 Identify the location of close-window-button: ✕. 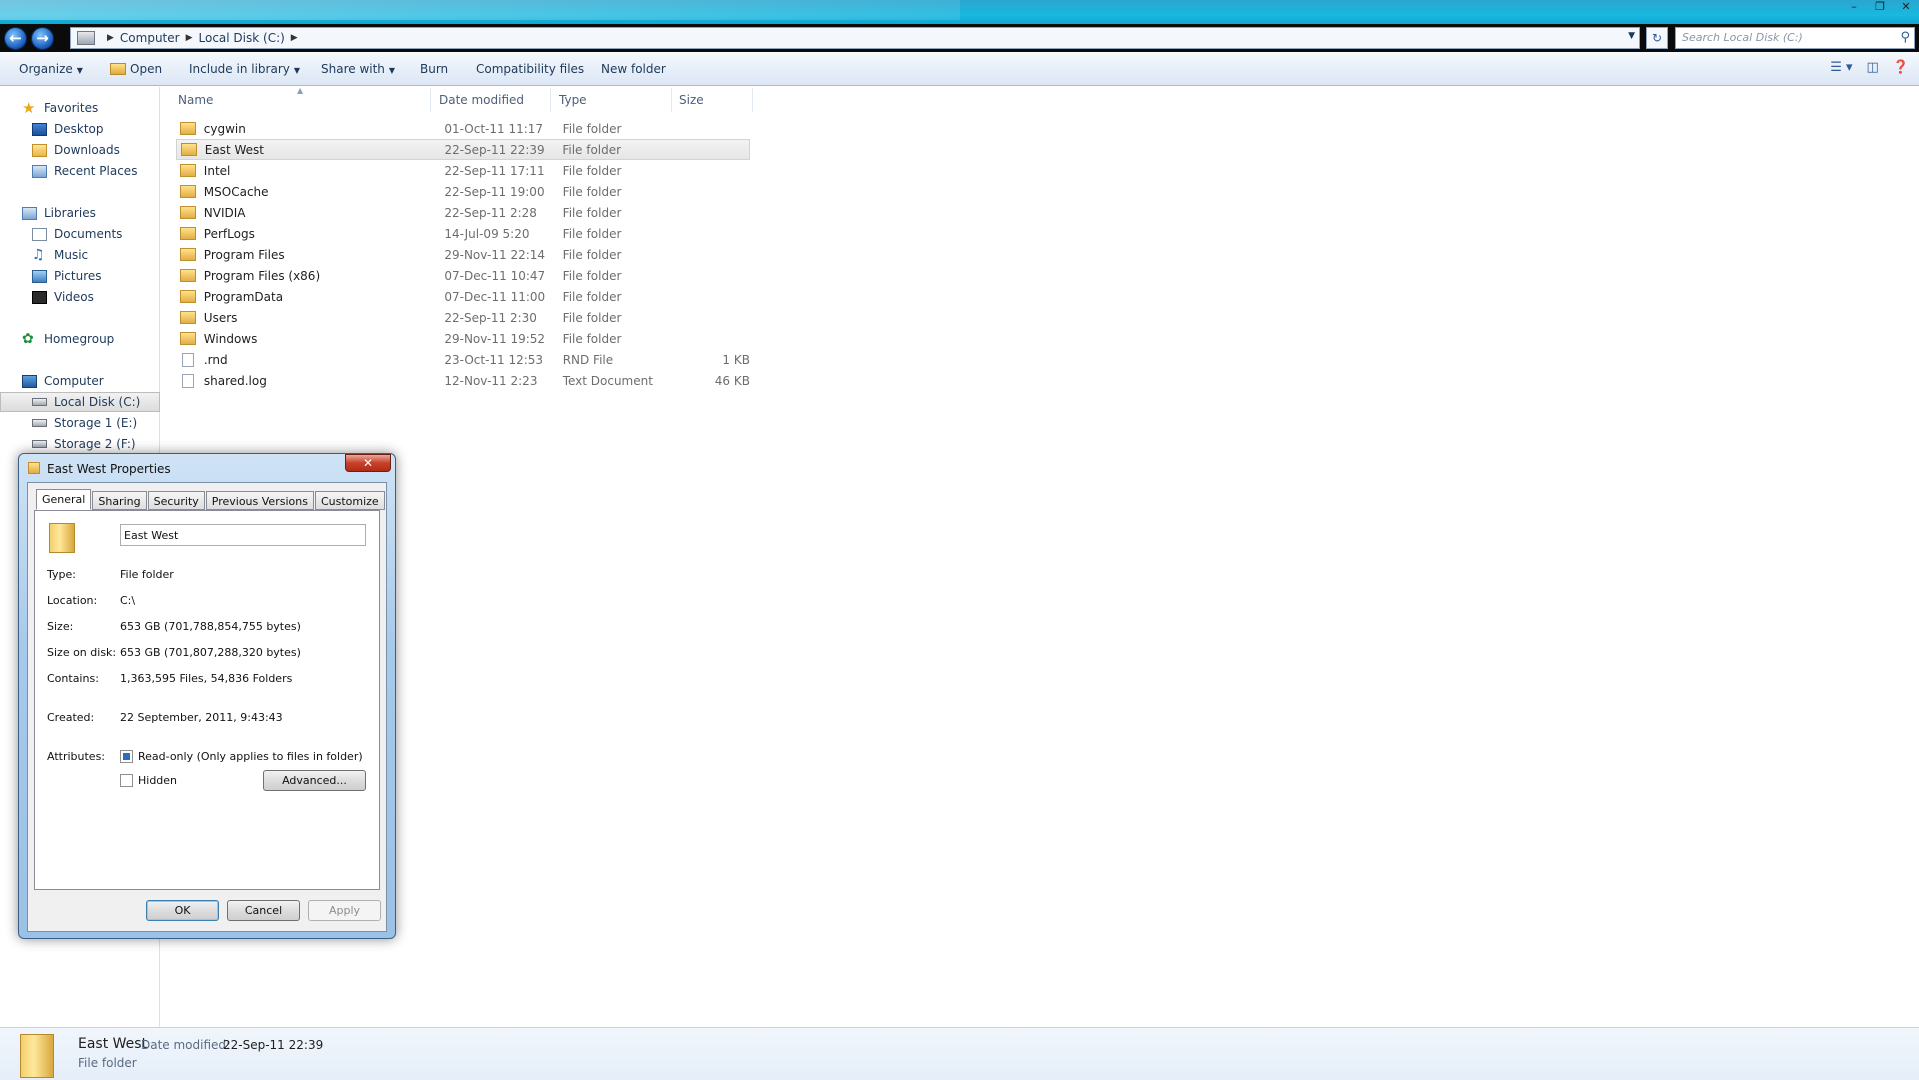
(1906, 8).